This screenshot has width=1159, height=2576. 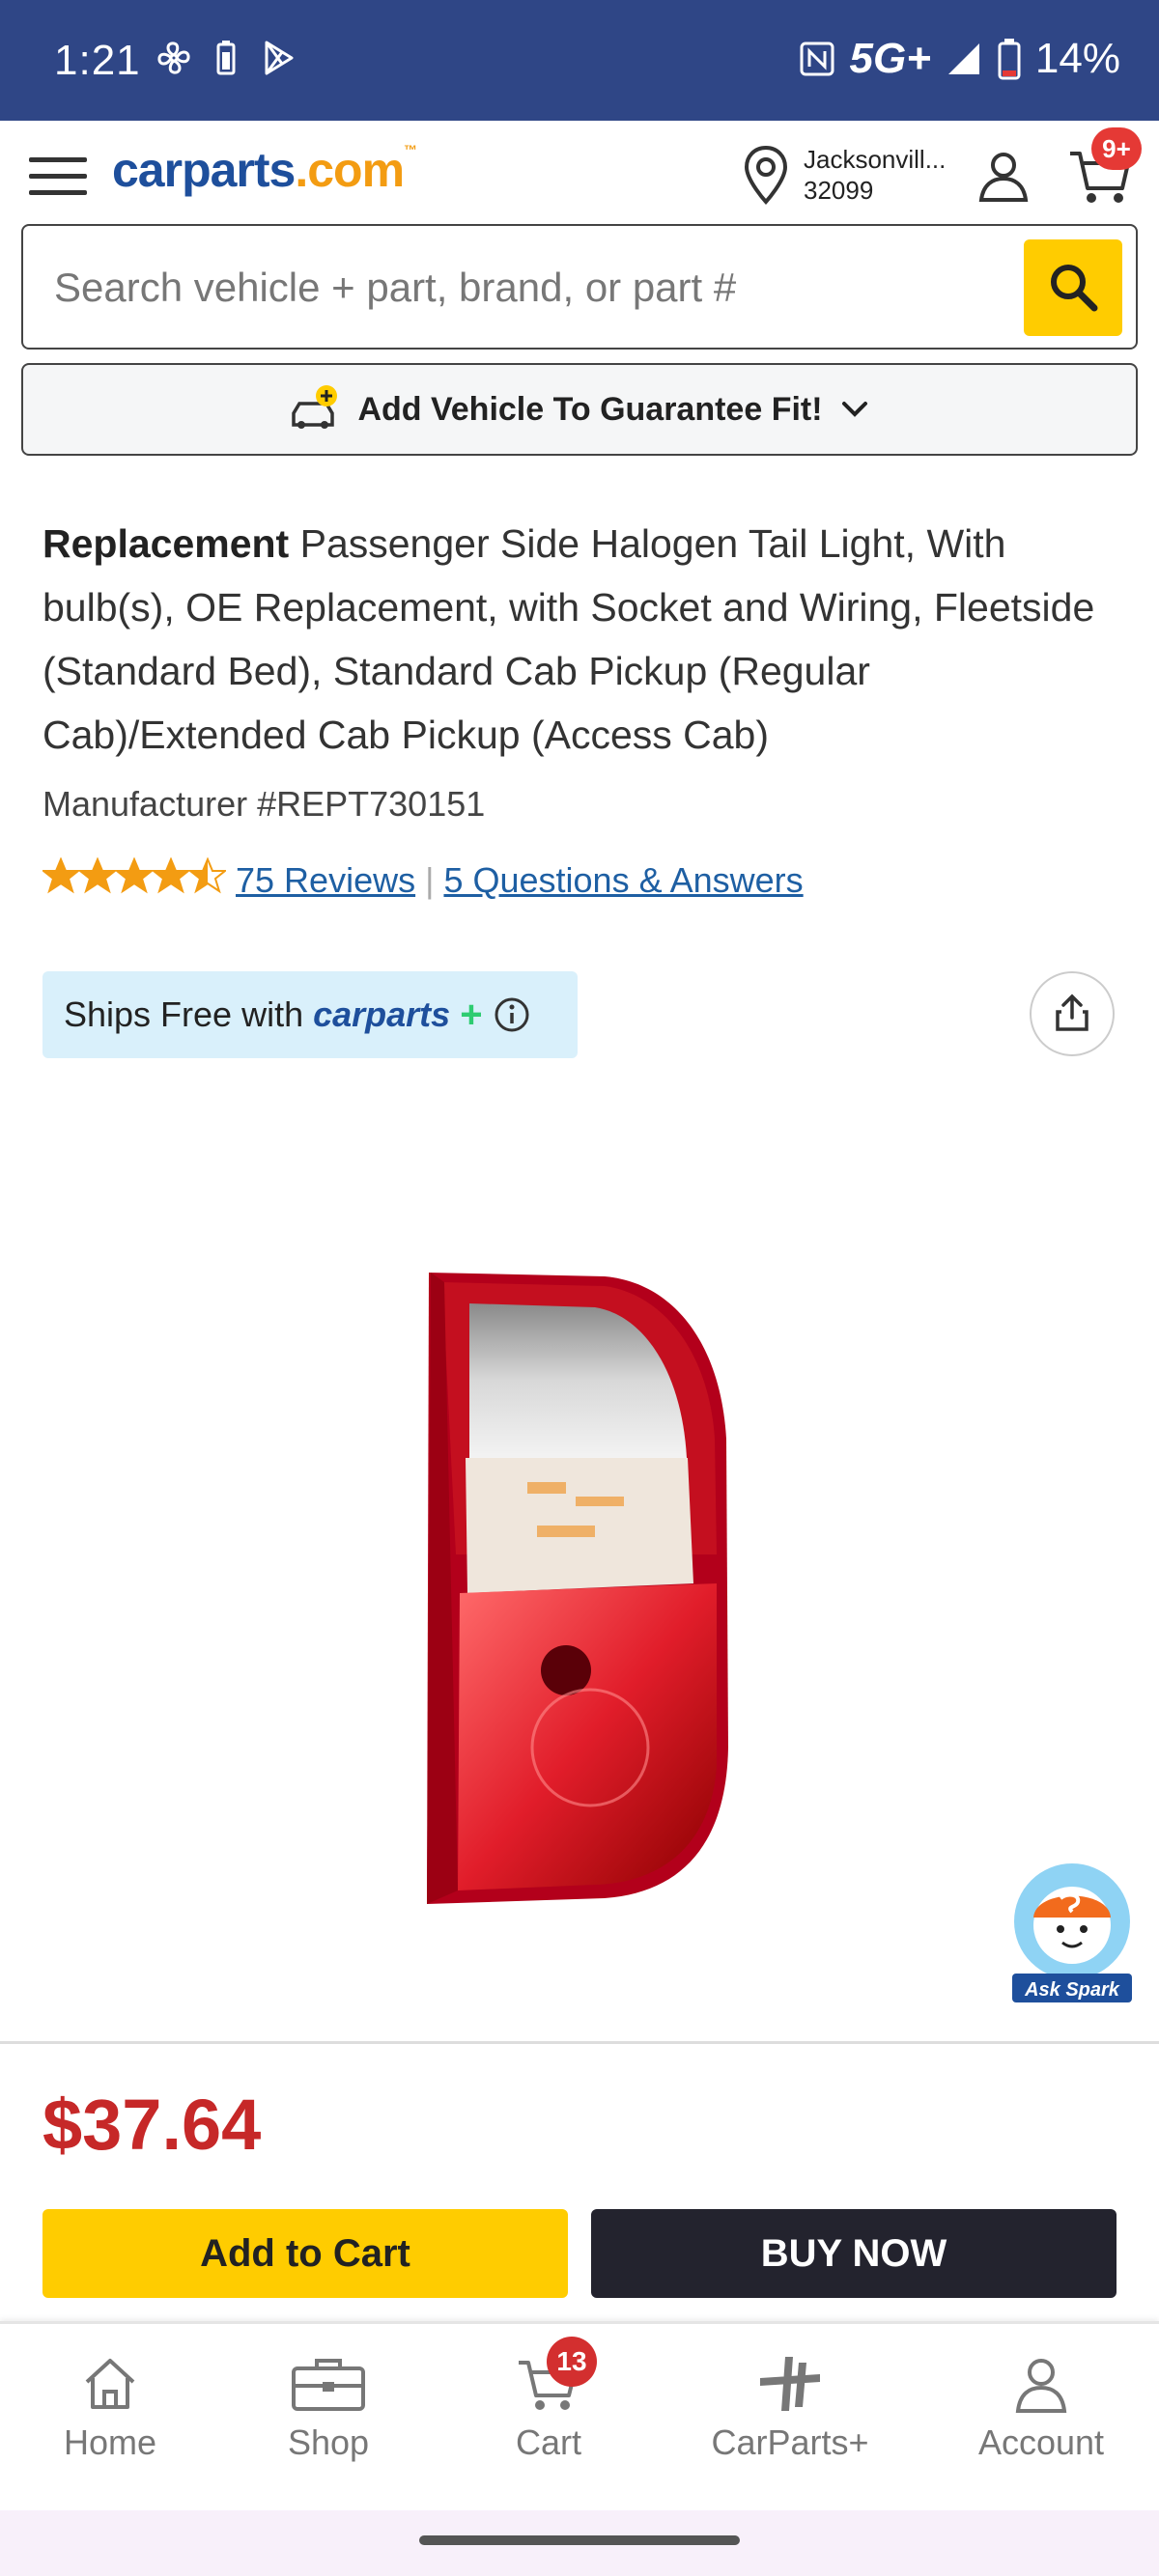 I want to click on menu-icon, so click(x=58, y=178).